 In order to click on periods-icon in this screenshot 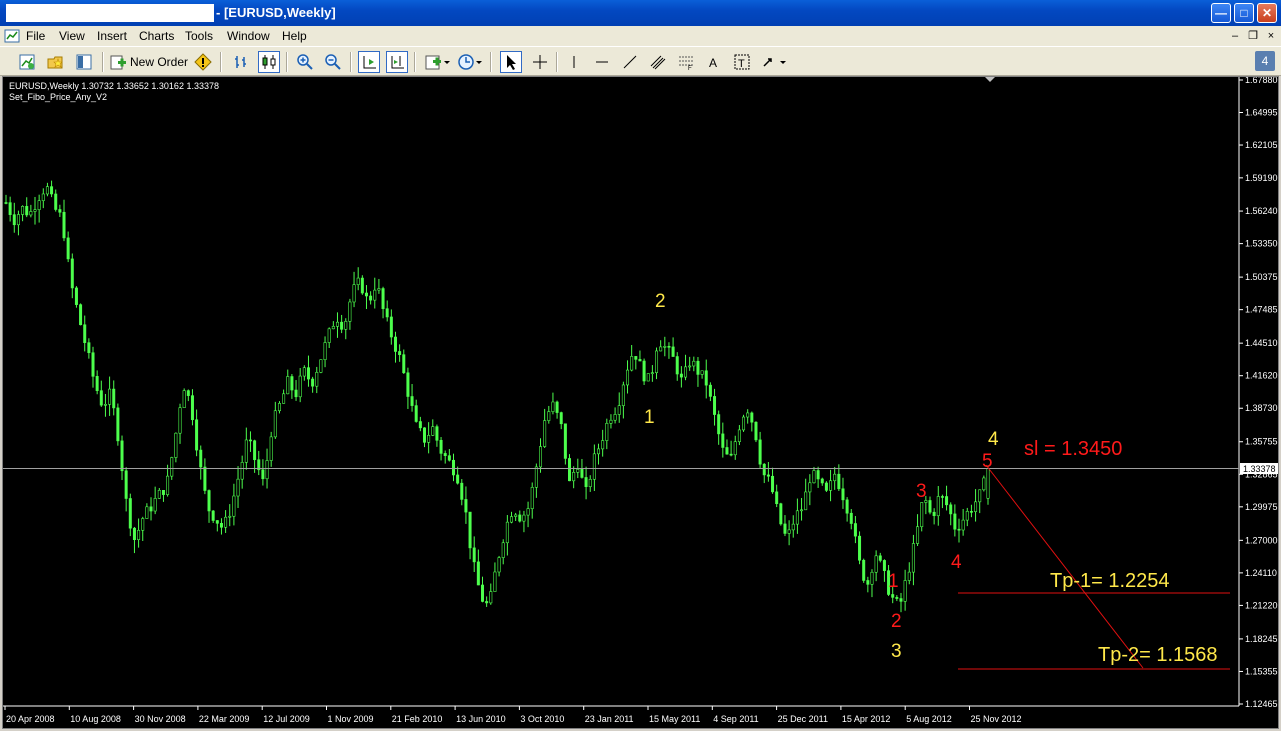, I will do `click(470, 62)`.